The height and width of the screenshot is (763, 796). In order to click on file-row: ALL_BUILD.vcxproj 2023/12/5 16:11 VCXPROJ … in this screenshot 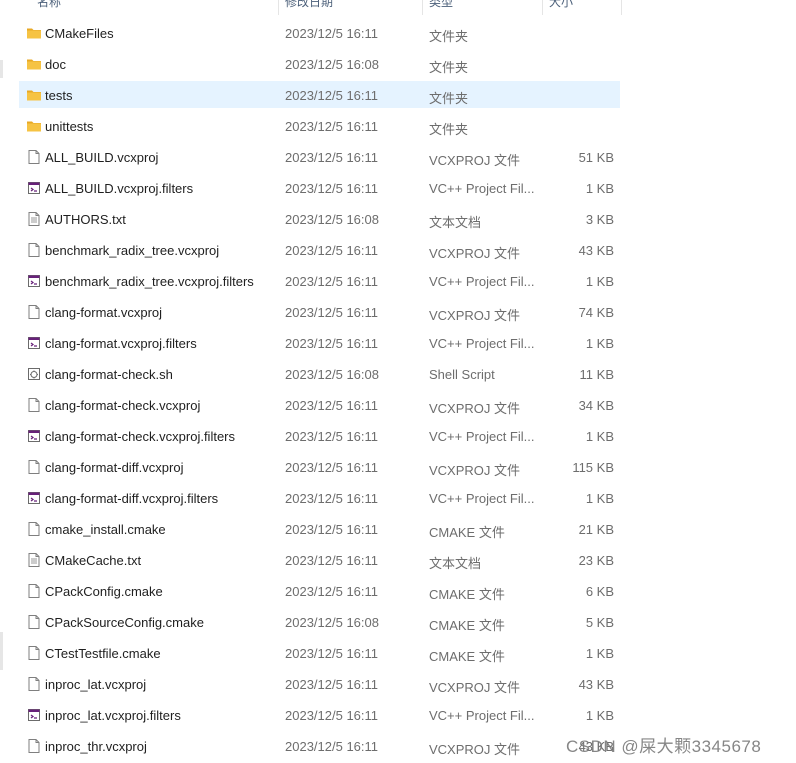, I will do `click(311, 158)`.